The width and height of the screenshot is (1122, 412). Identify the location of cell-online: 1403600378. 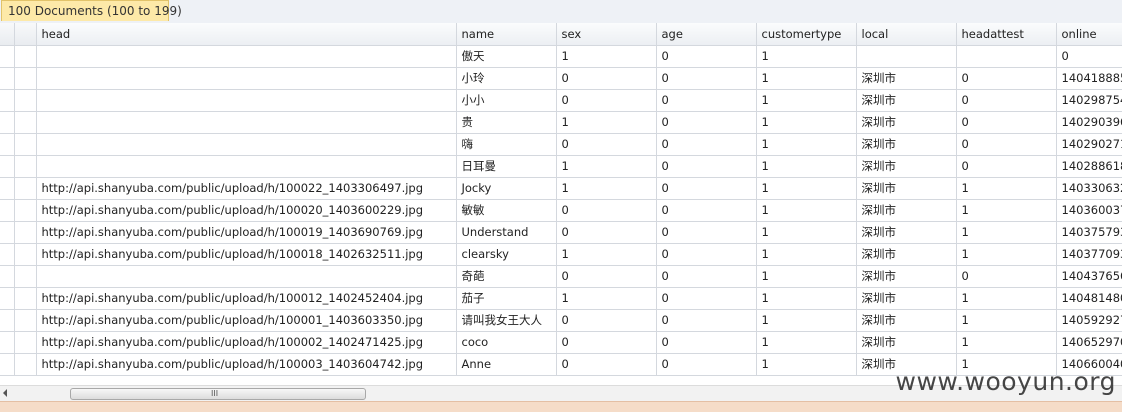
(1089, 210).